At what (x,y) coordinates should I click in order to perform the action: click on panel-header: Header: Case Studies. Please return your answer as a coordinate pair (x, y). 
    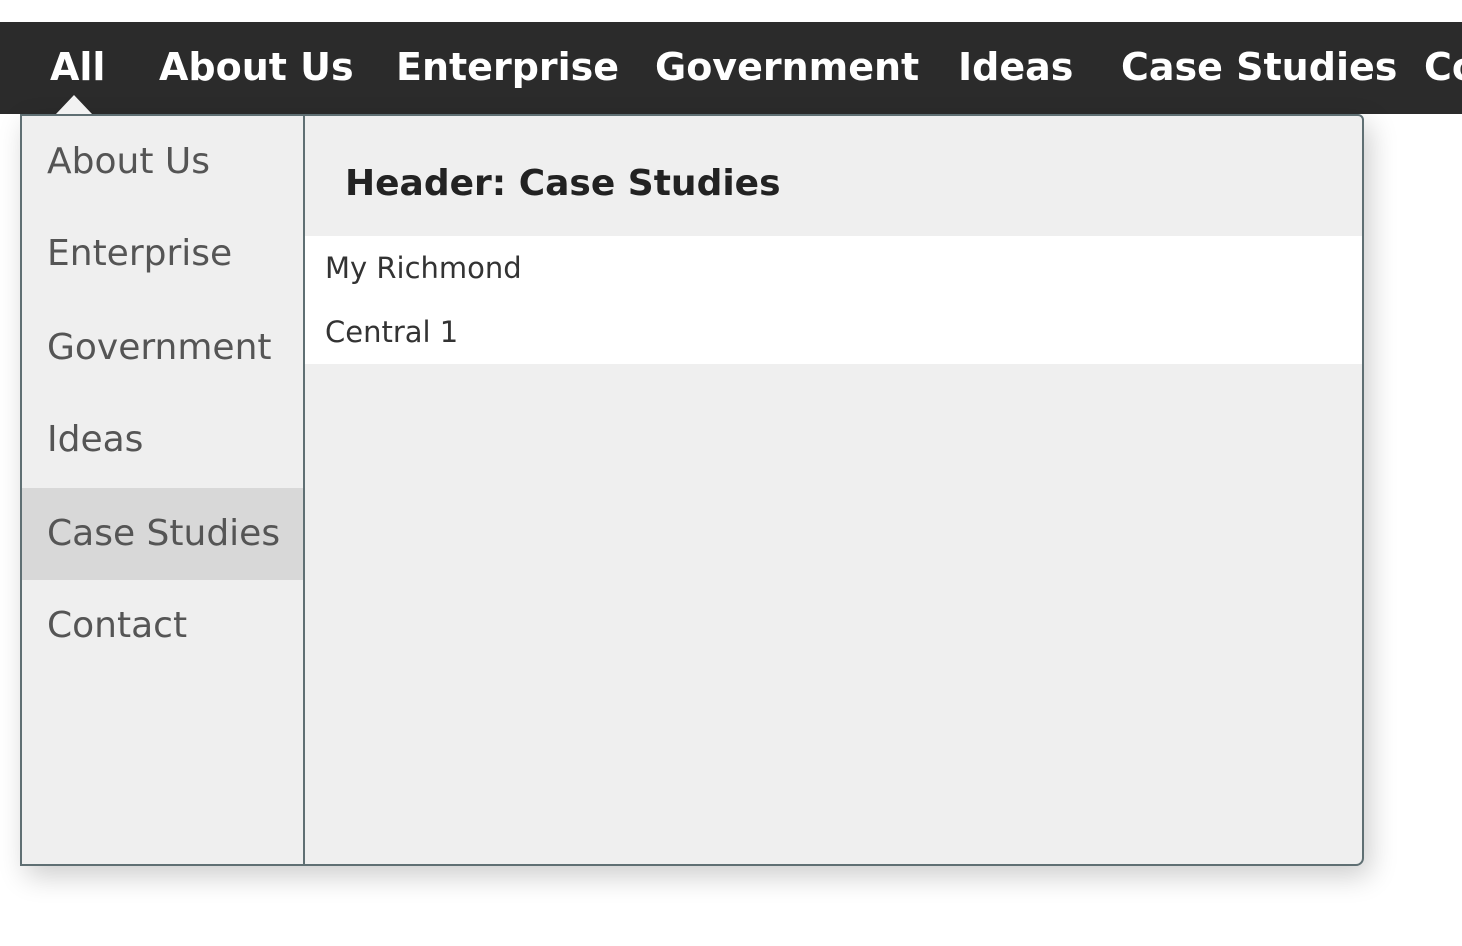
    Looking at the image, I should click on (563, 183).